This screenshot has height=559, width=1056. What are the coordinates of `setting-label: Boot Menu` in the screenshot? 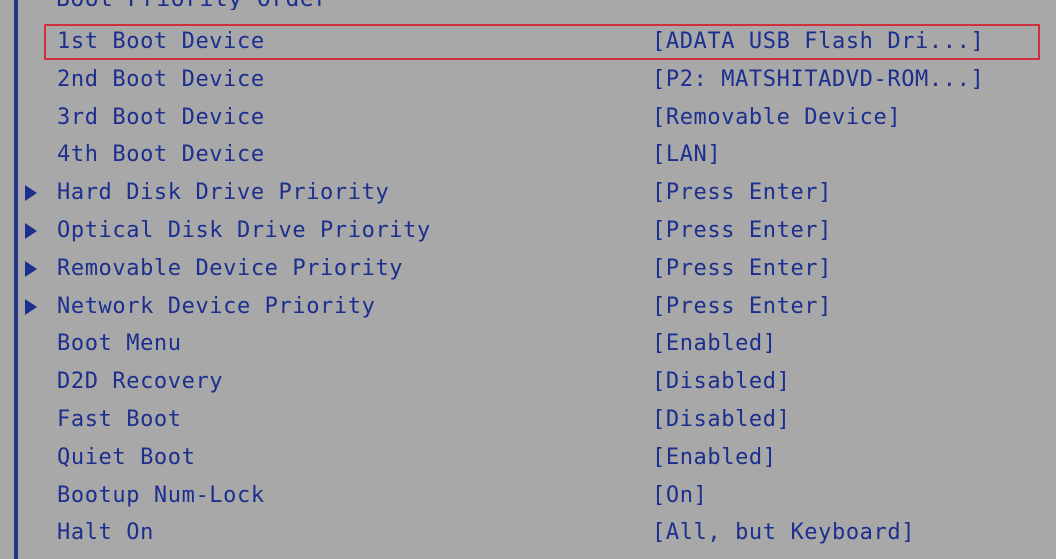 It's located at (119, 344).